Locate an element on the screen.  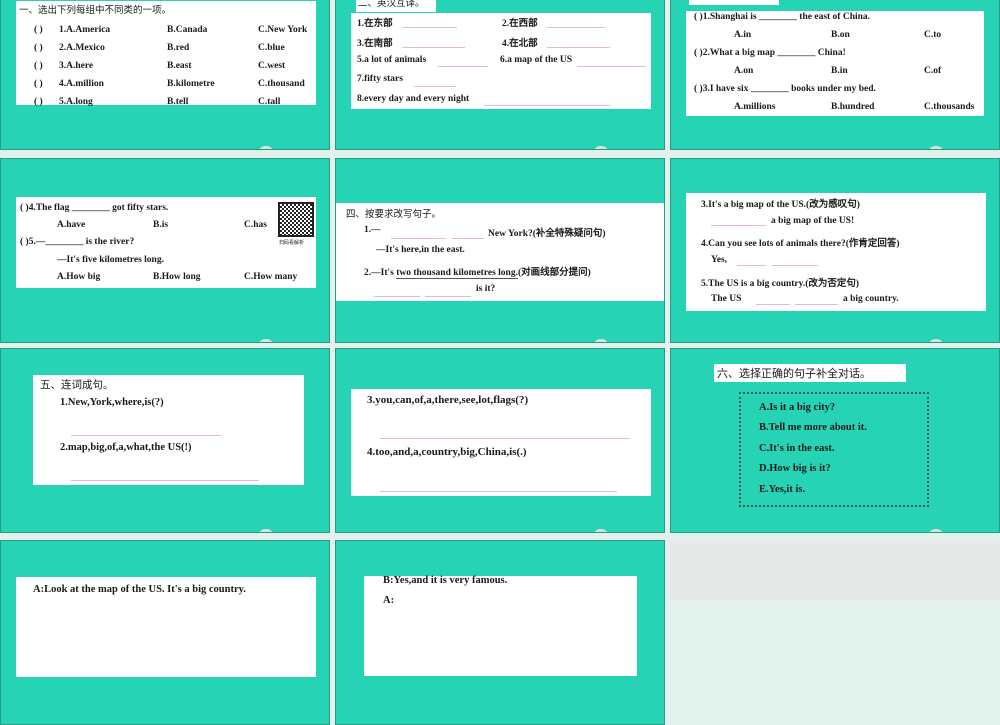
option: A.have is located at coordinates (71, 225).